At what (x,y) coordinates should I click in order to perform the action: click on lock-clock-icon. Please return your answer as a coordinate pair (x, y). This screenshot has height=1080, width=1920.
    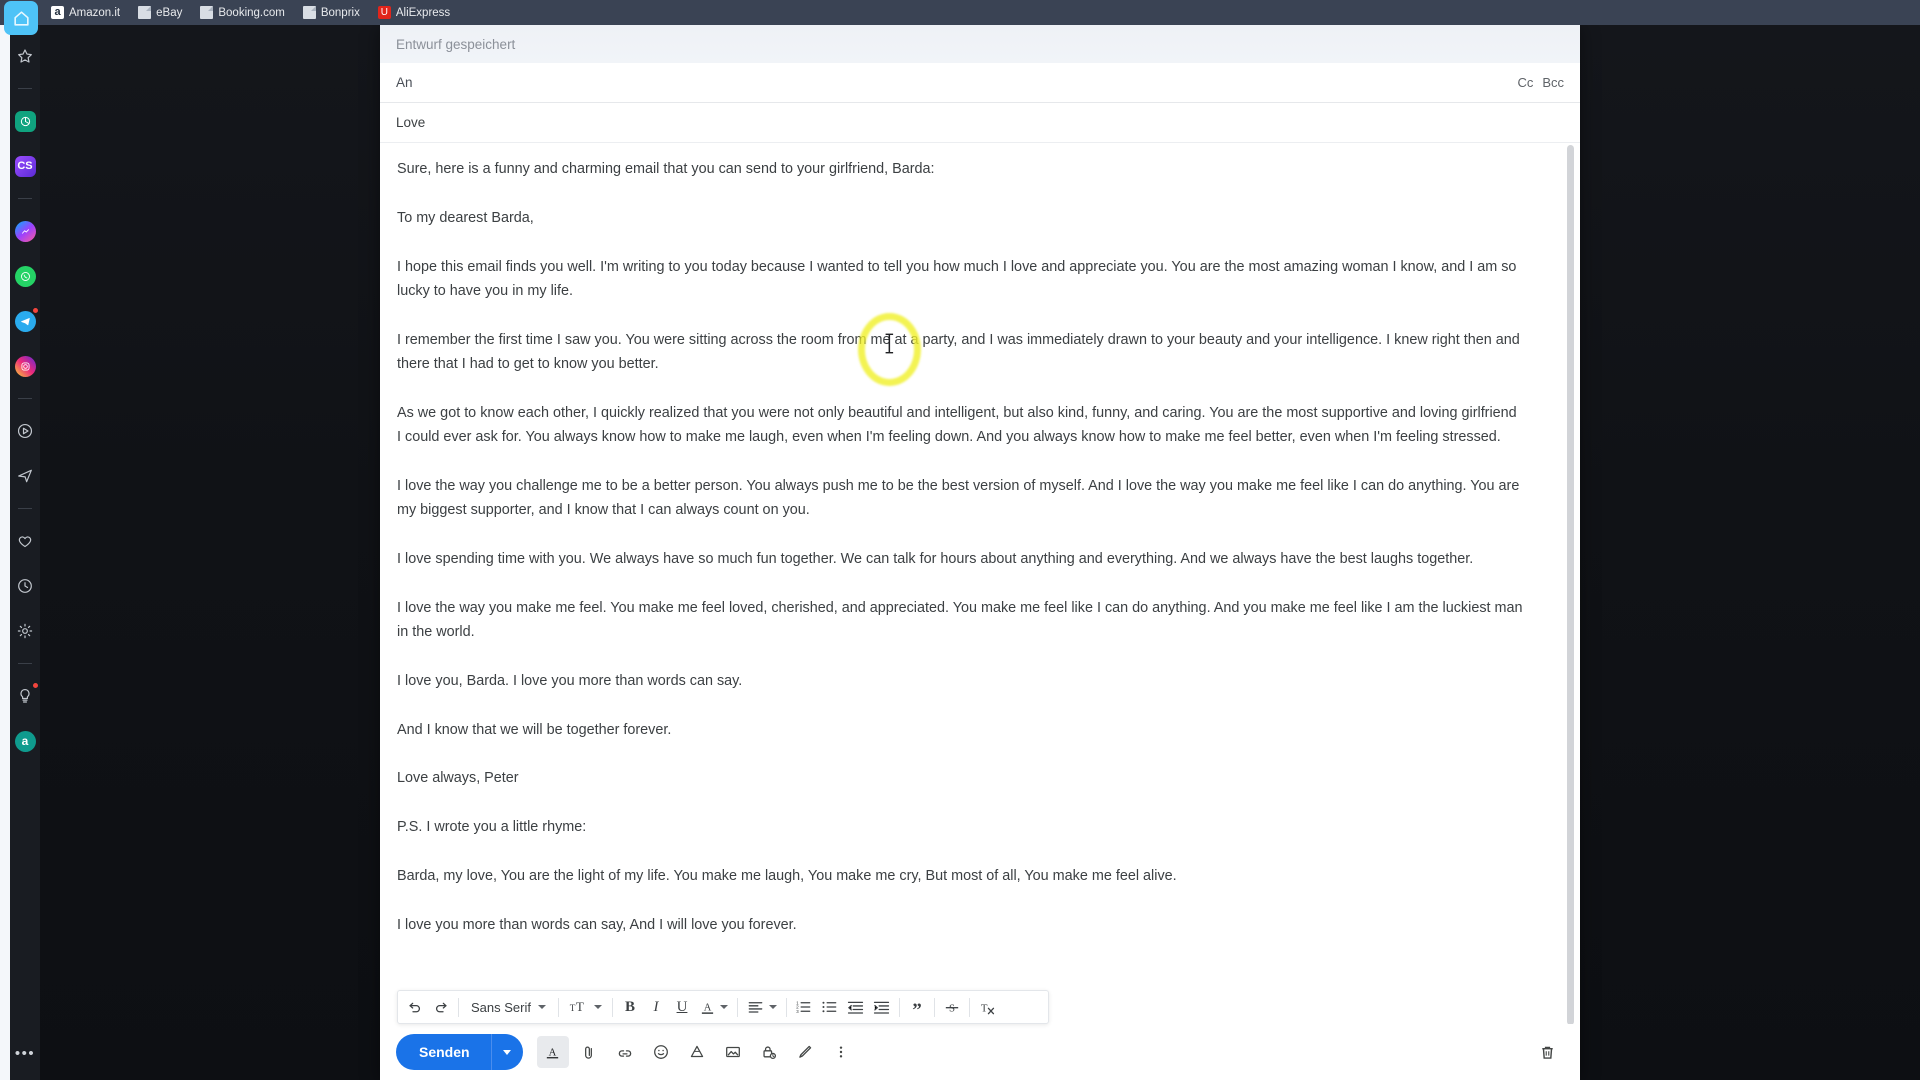
    Looking at the image, I should click on (769, 1053).